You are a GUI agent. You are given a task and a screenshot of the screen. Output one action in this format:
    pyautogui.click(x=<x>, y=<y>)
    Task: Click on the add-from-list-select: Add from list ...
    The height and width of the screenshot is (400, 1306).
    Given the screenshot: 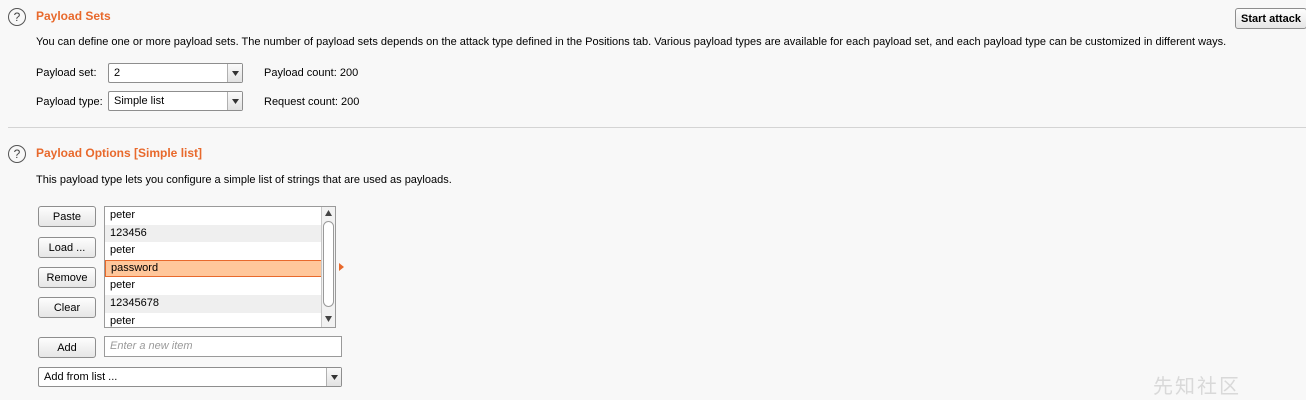 What is the action you would take?
    pyautogui.click(x=190, y=377)
    